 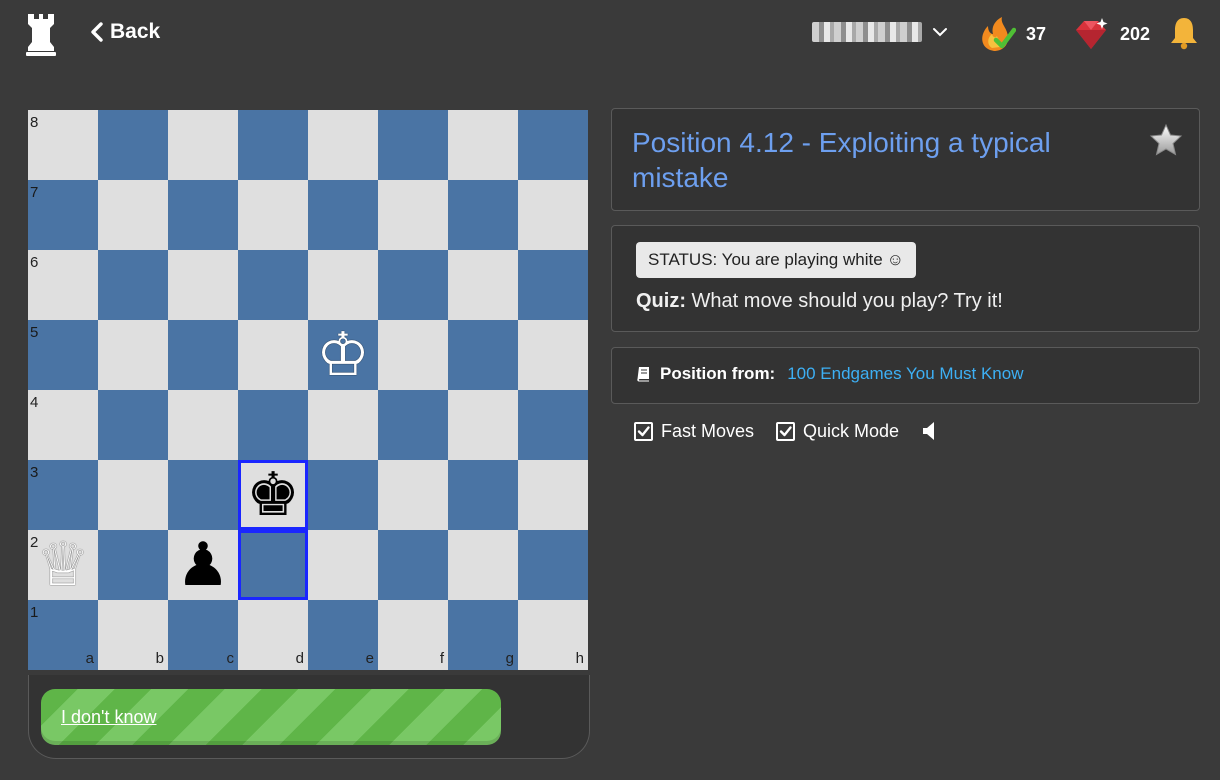 What do you see at coordinates (203, 145) in the screenshot?
I see `square-c8` at bounding box center [203, 145].